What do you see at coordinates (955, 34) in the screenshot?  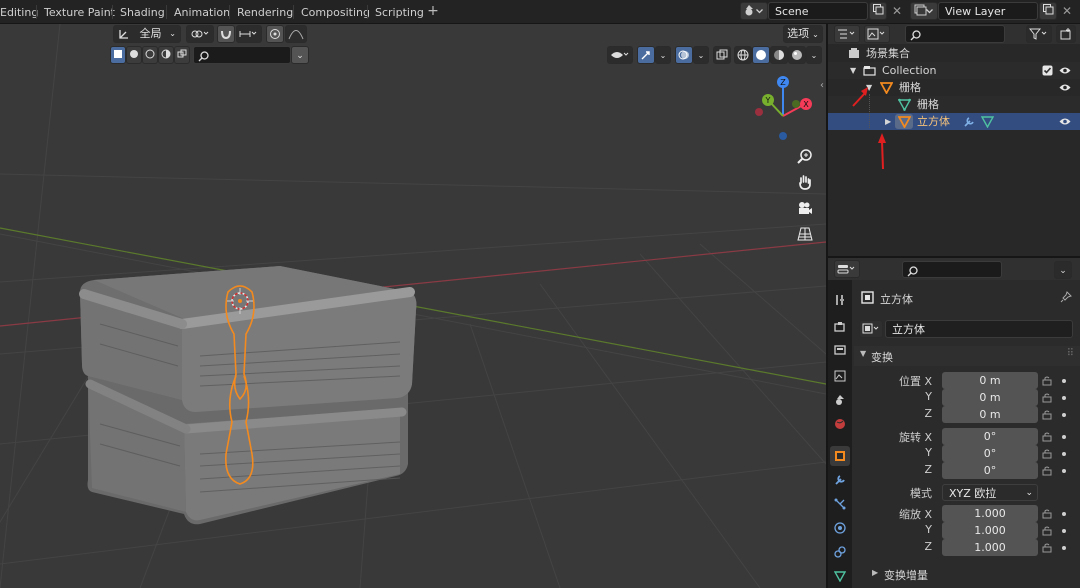 I see `outliner-search-input` at bounding box center [955, 34].